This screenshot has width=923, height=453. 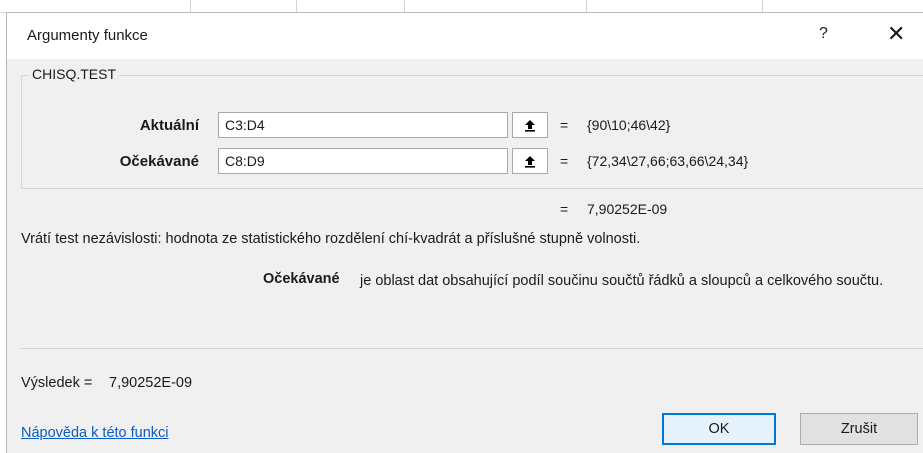 I want to click on help-button: ?, so click(x=823, y=34).